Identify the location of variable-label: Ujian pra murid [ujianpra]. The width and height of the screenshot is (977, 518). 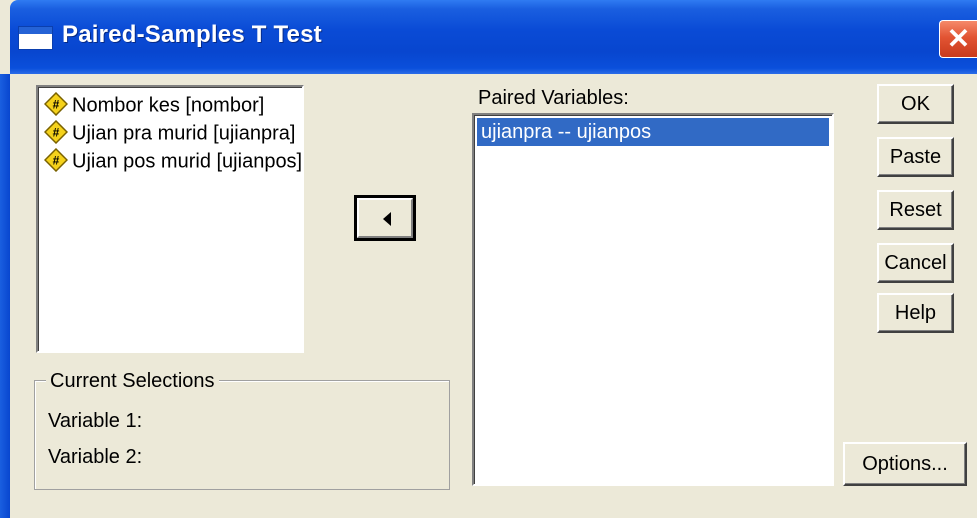
(184, 133).